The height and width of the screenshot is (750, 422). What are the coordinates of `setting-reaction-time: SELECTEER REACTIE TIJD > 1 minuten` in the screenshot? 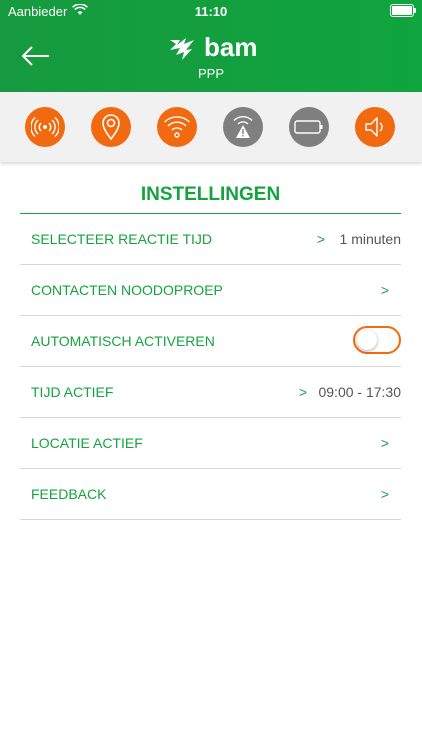 It's located at (210, 239).